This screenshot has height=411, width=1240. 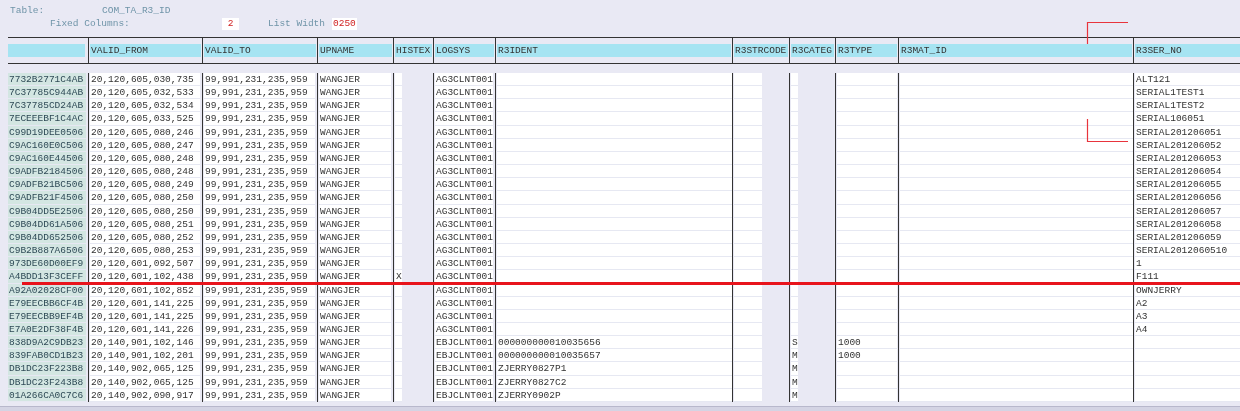 I want to click on key-cell: C9ADFB21F4506, so click(x=47, y=198).